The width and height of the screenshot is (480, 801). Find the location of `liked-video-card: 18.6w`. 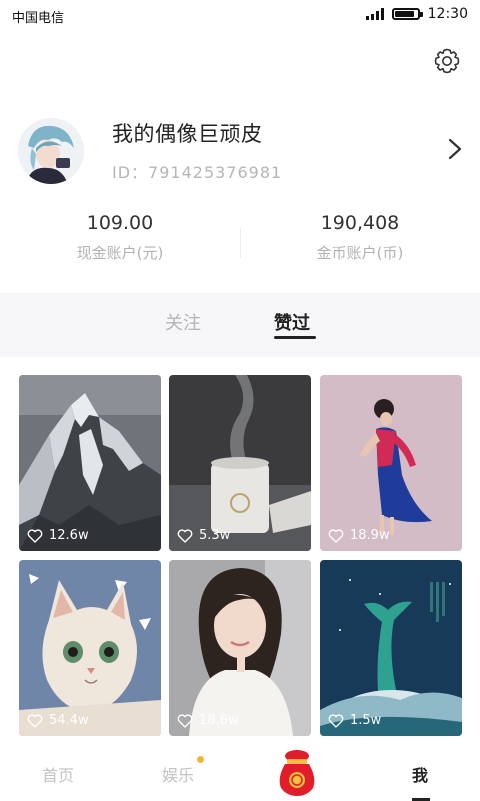

liked-video-card: 18.6w is located at coordinates (240, 648).